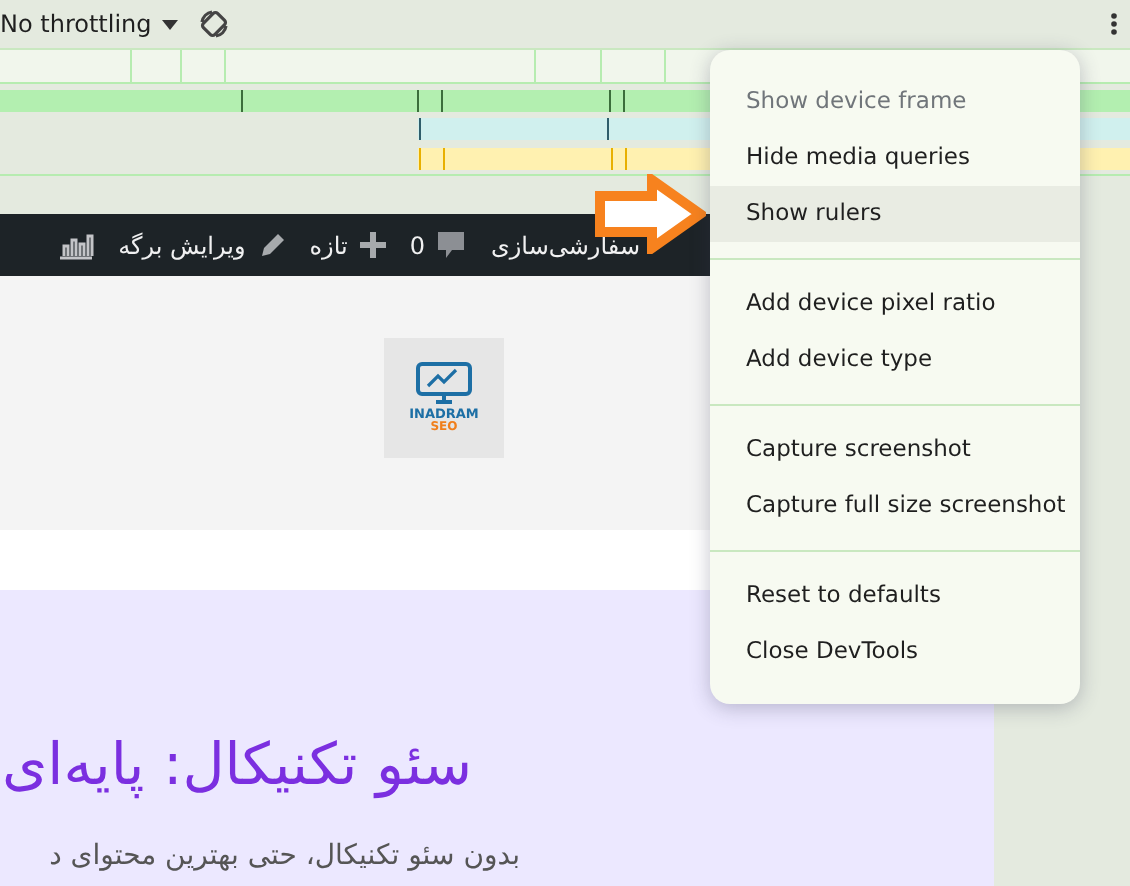 The image size is (1130, 886). Describe the element at coordinates (895, 450) in the screenshot. I see `menu-item: Capture screenshot` at that location.